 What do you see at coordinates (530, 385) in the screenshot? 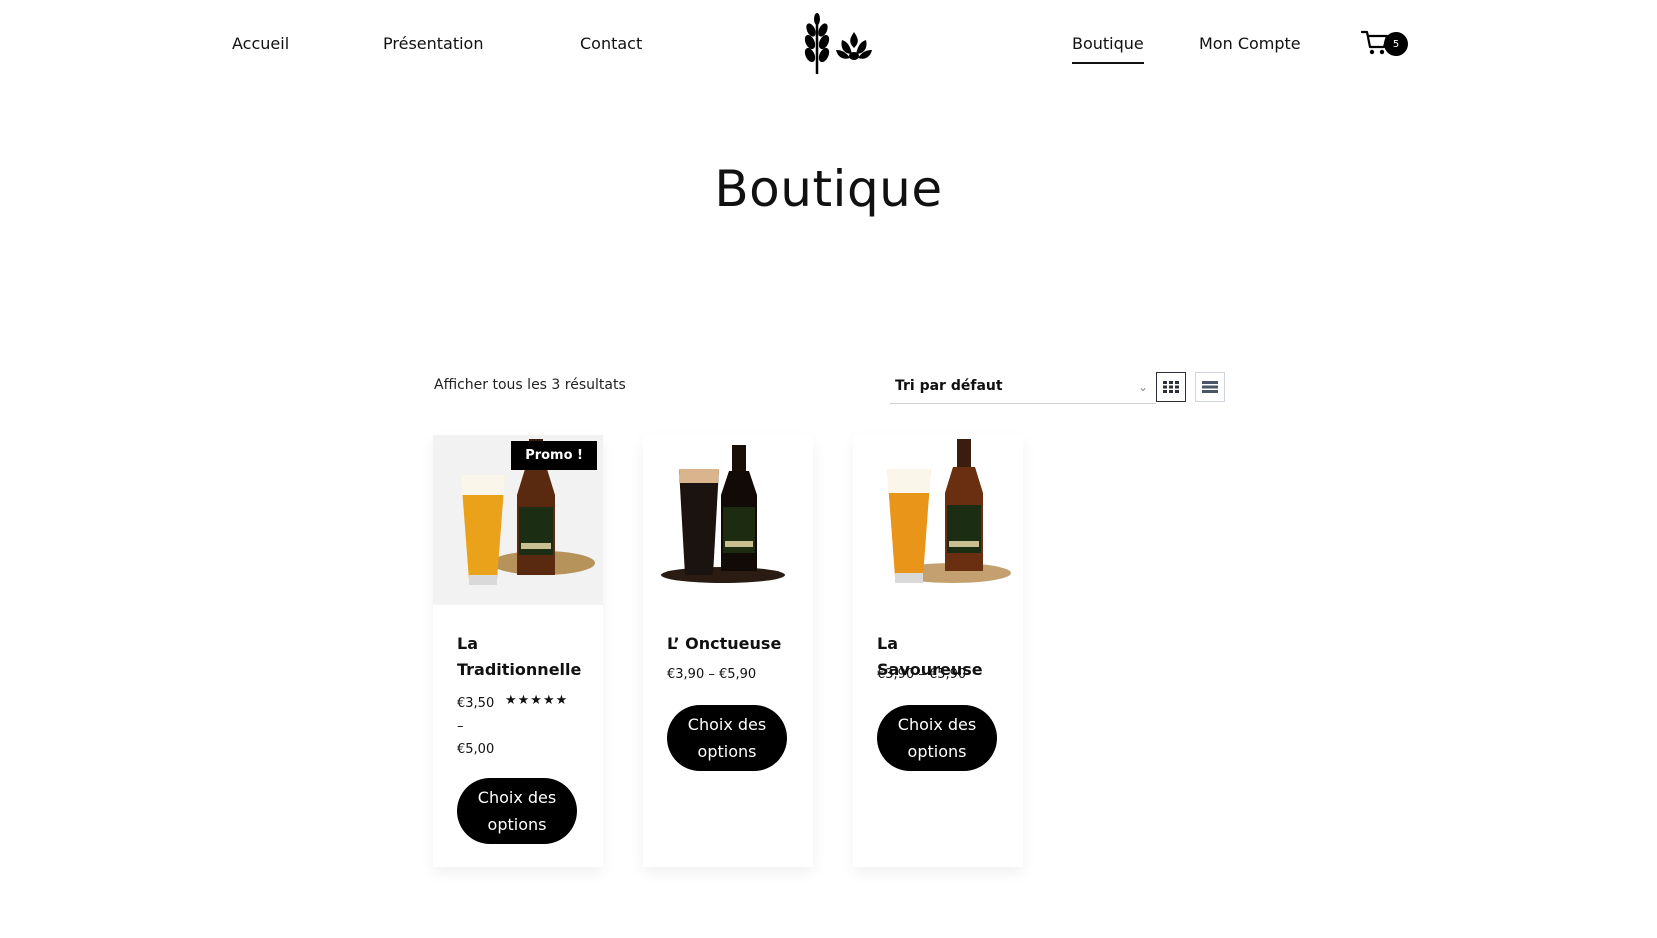
I see `result-count: Afficher tous les 3 résultats` at bounding box center [530, 385].